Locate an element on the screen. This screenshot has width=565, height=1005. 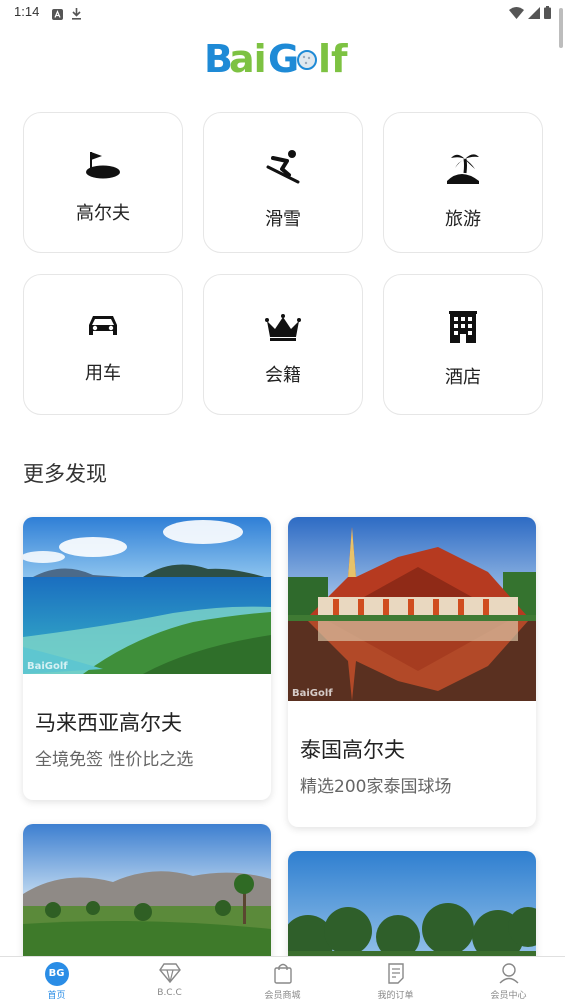
golf-green-icon is located at coordinates (103, 169).